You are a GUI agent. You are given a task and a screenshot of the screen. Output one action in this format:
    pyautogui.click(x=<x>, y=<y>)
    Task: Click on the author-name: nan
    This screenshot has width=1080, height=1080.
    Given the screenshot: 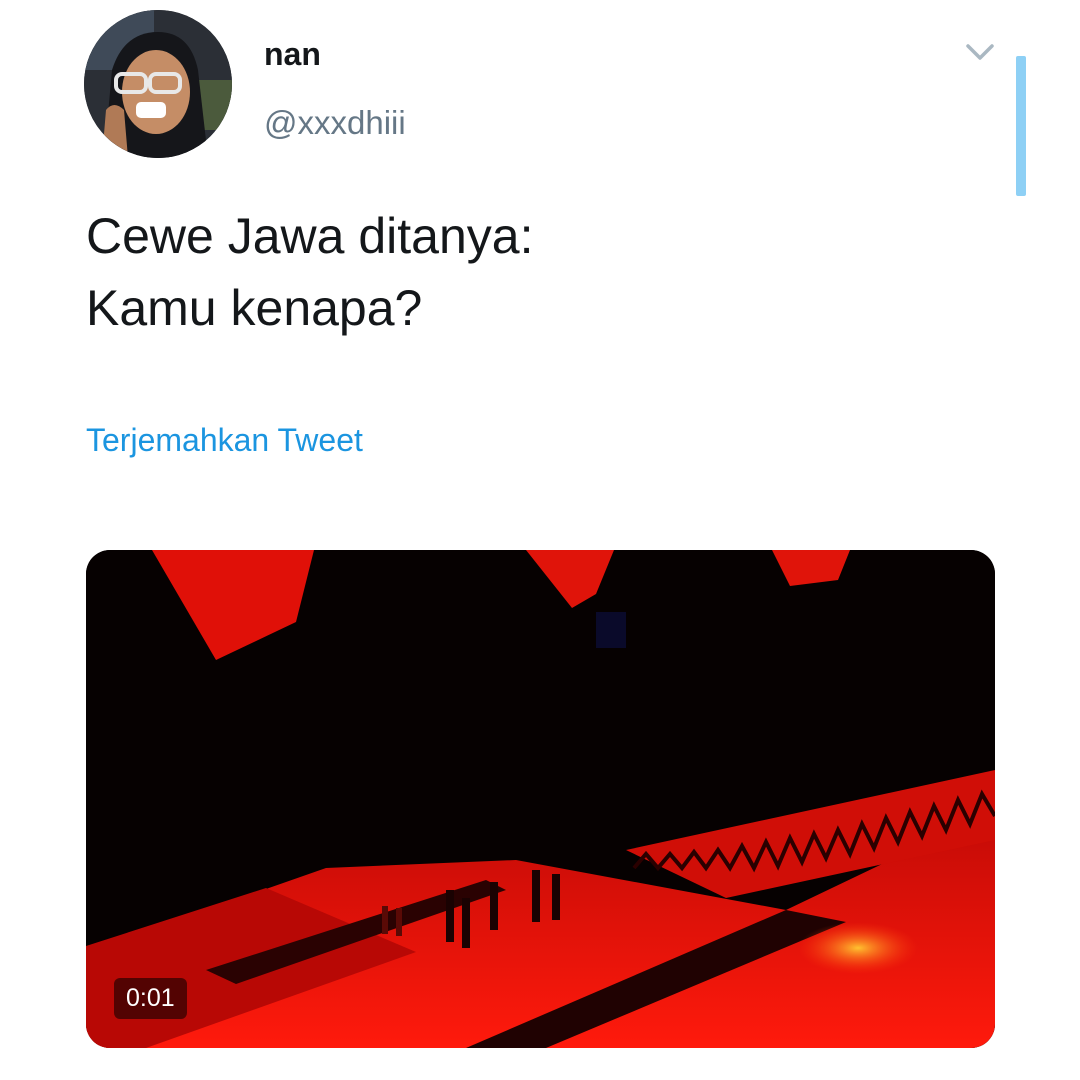 What is the action you would take?
    pyautogui.click(x=292, y=54)
    